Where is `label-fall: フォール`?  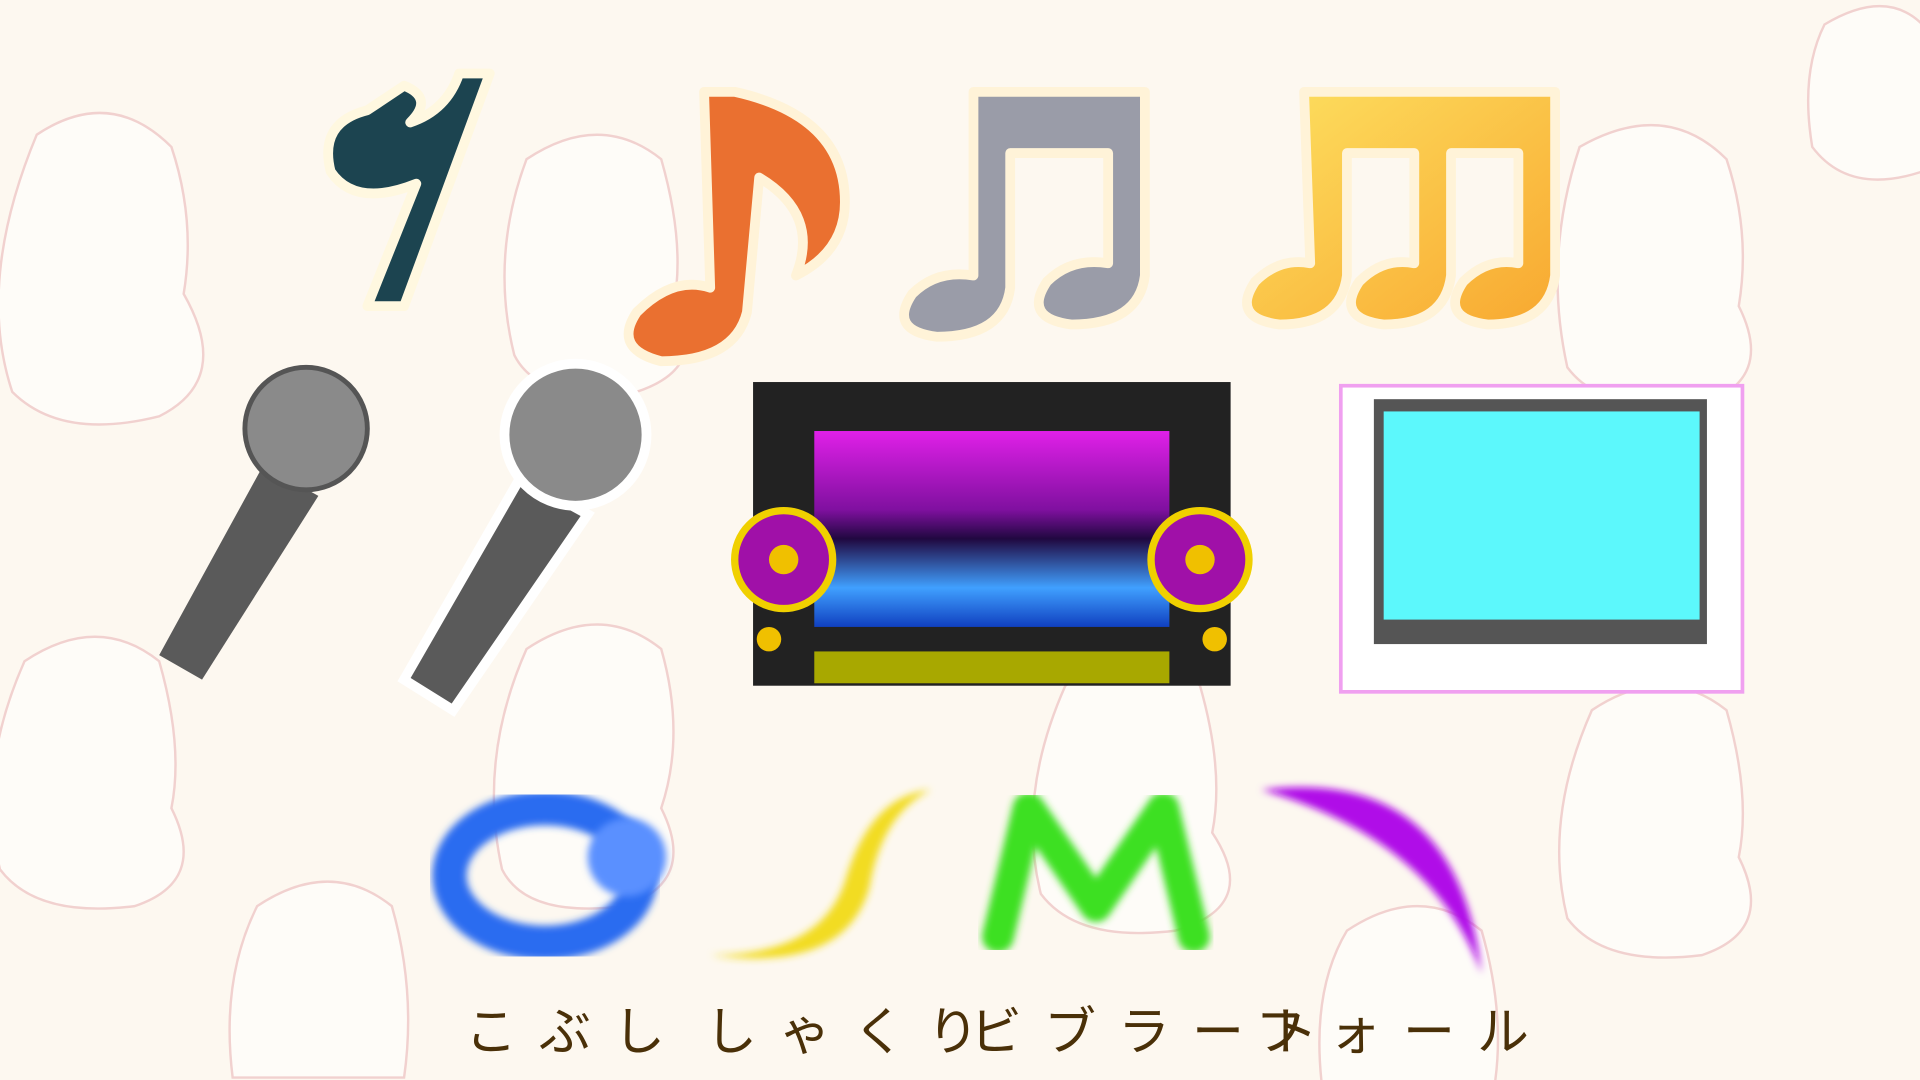
label-fall: フォール is located at coordinates (1403, 1033).